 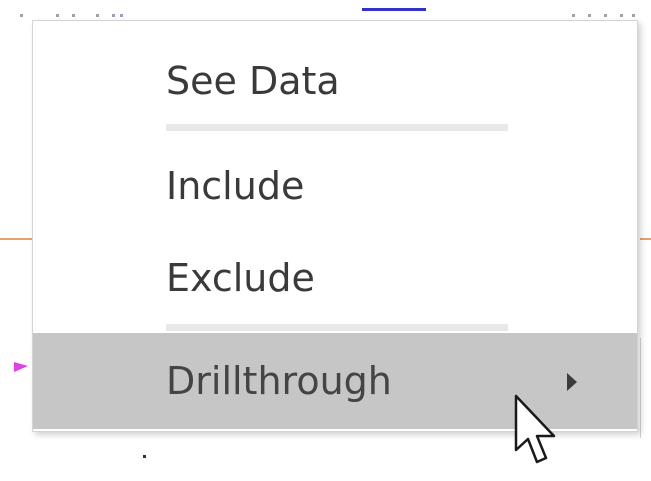 What do you see at coordinates (253, 81) in the screenshot?
I see `menu-item-label: See Data` at bounding box center [253, 81].